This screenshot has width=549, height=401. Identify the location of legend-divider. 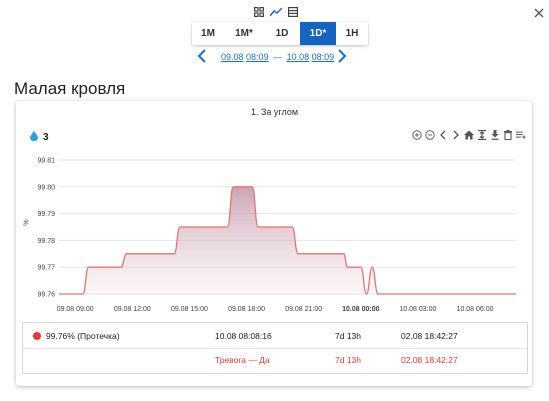
(275, 348).